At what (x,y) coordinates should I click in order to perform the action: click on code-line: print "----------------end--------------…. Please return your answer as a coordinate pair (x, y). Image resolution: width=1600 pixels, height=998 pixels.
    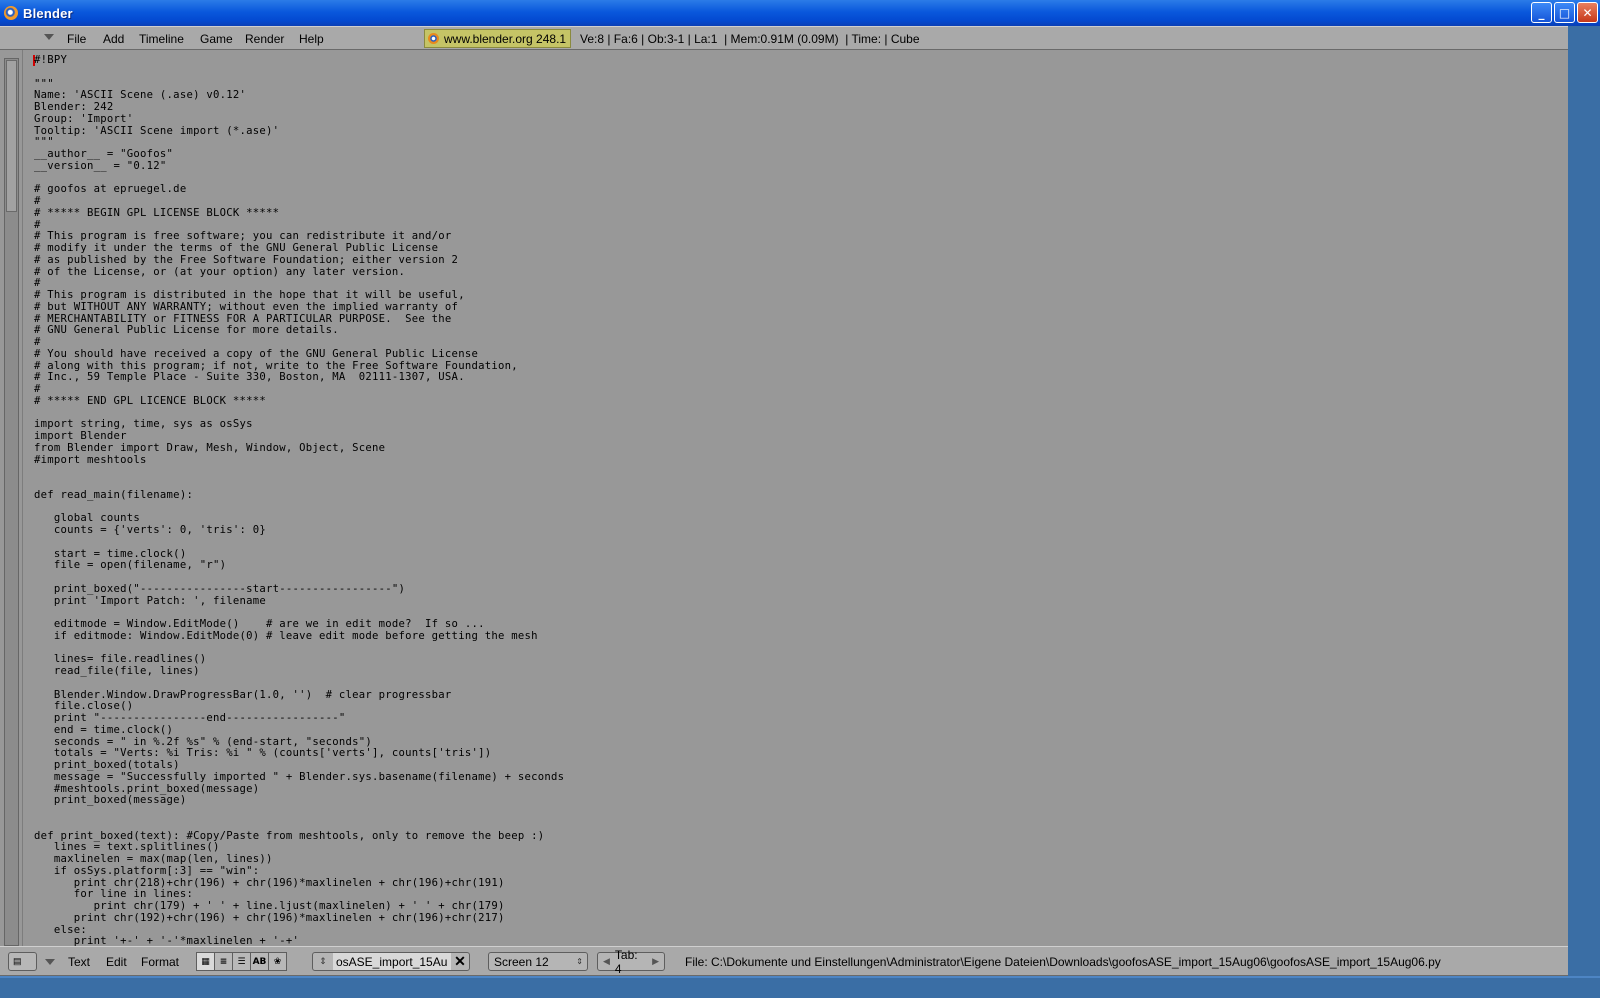
    Looking at the image, I should click on (299, 718).